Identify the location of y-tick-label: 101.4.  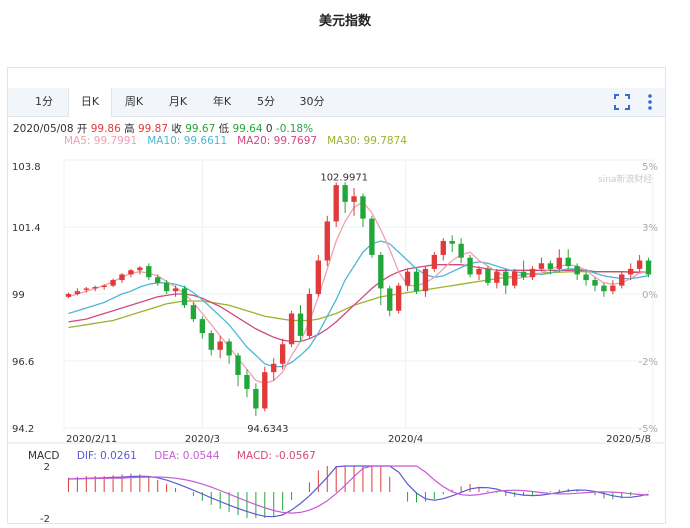
(26, 228).